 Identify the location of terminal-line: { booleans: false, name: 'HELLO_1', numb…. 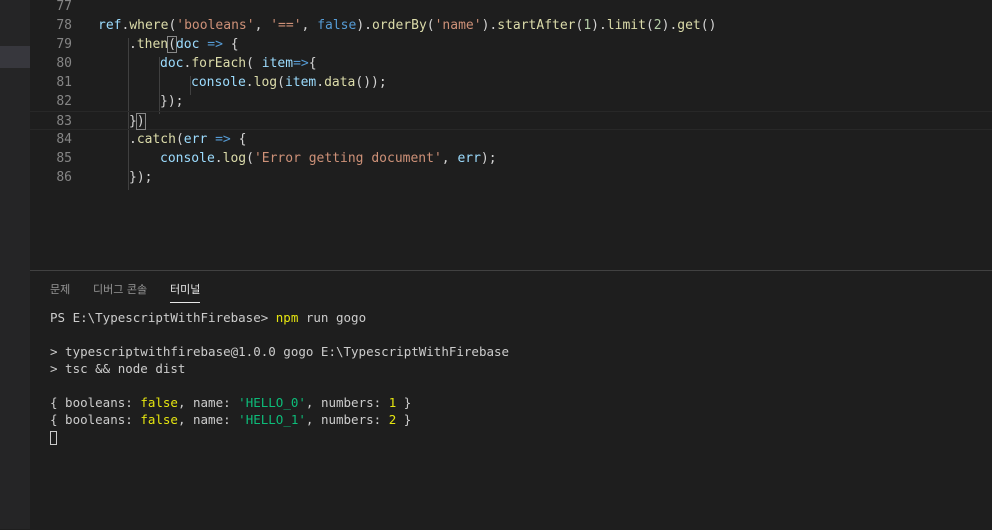
(231, 419).